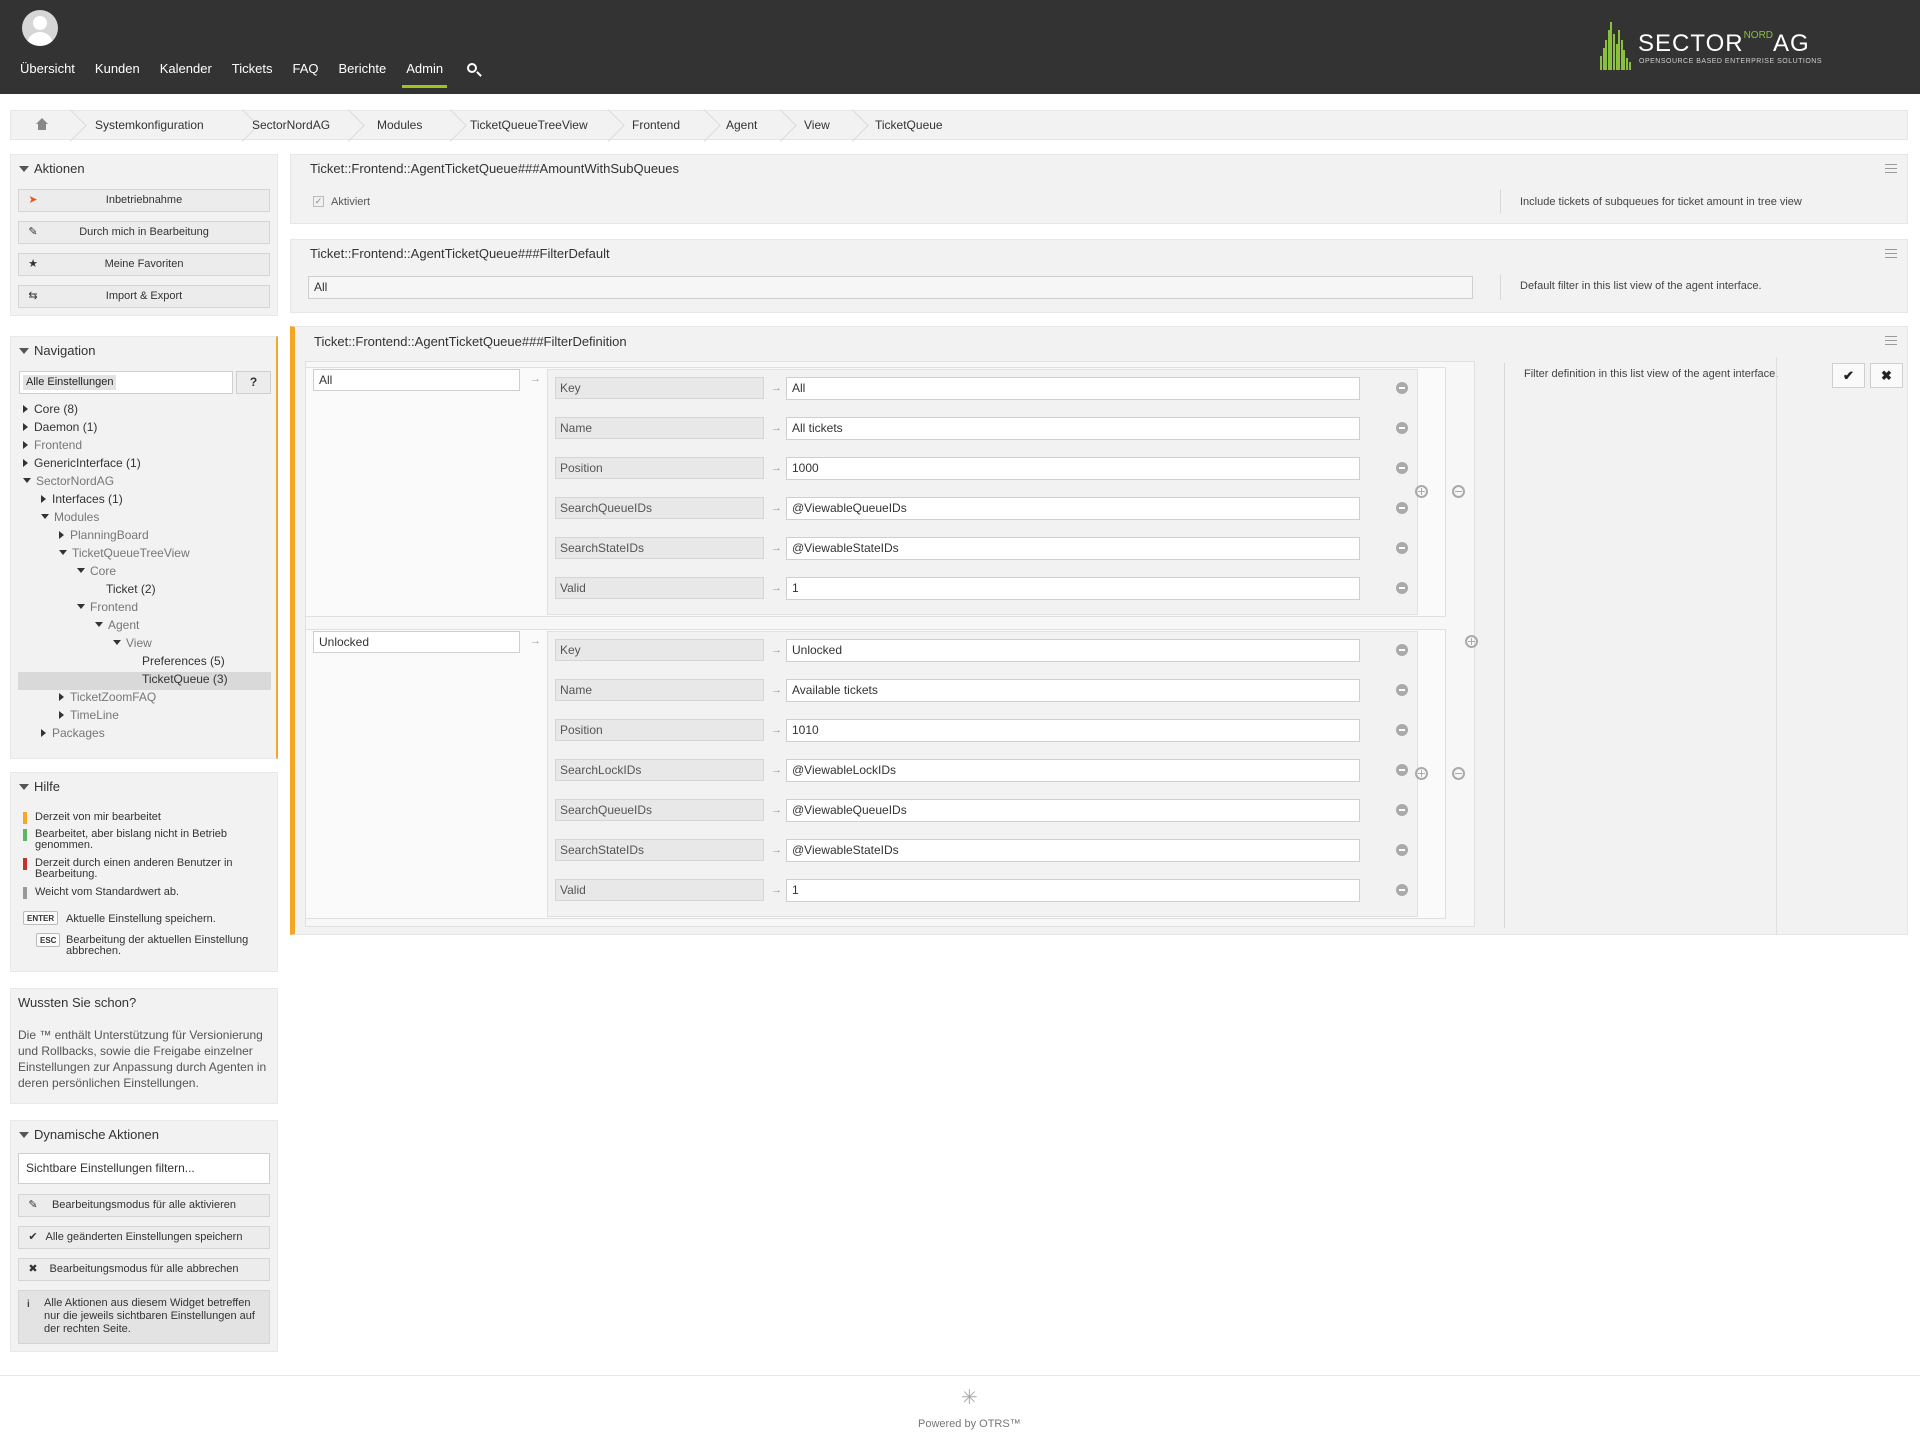 The image size is (1920, 1441). Describe the element at coordinates (1073, 650) in the screenshot. I see `hash-item-value-input: Unlocked` at that location.